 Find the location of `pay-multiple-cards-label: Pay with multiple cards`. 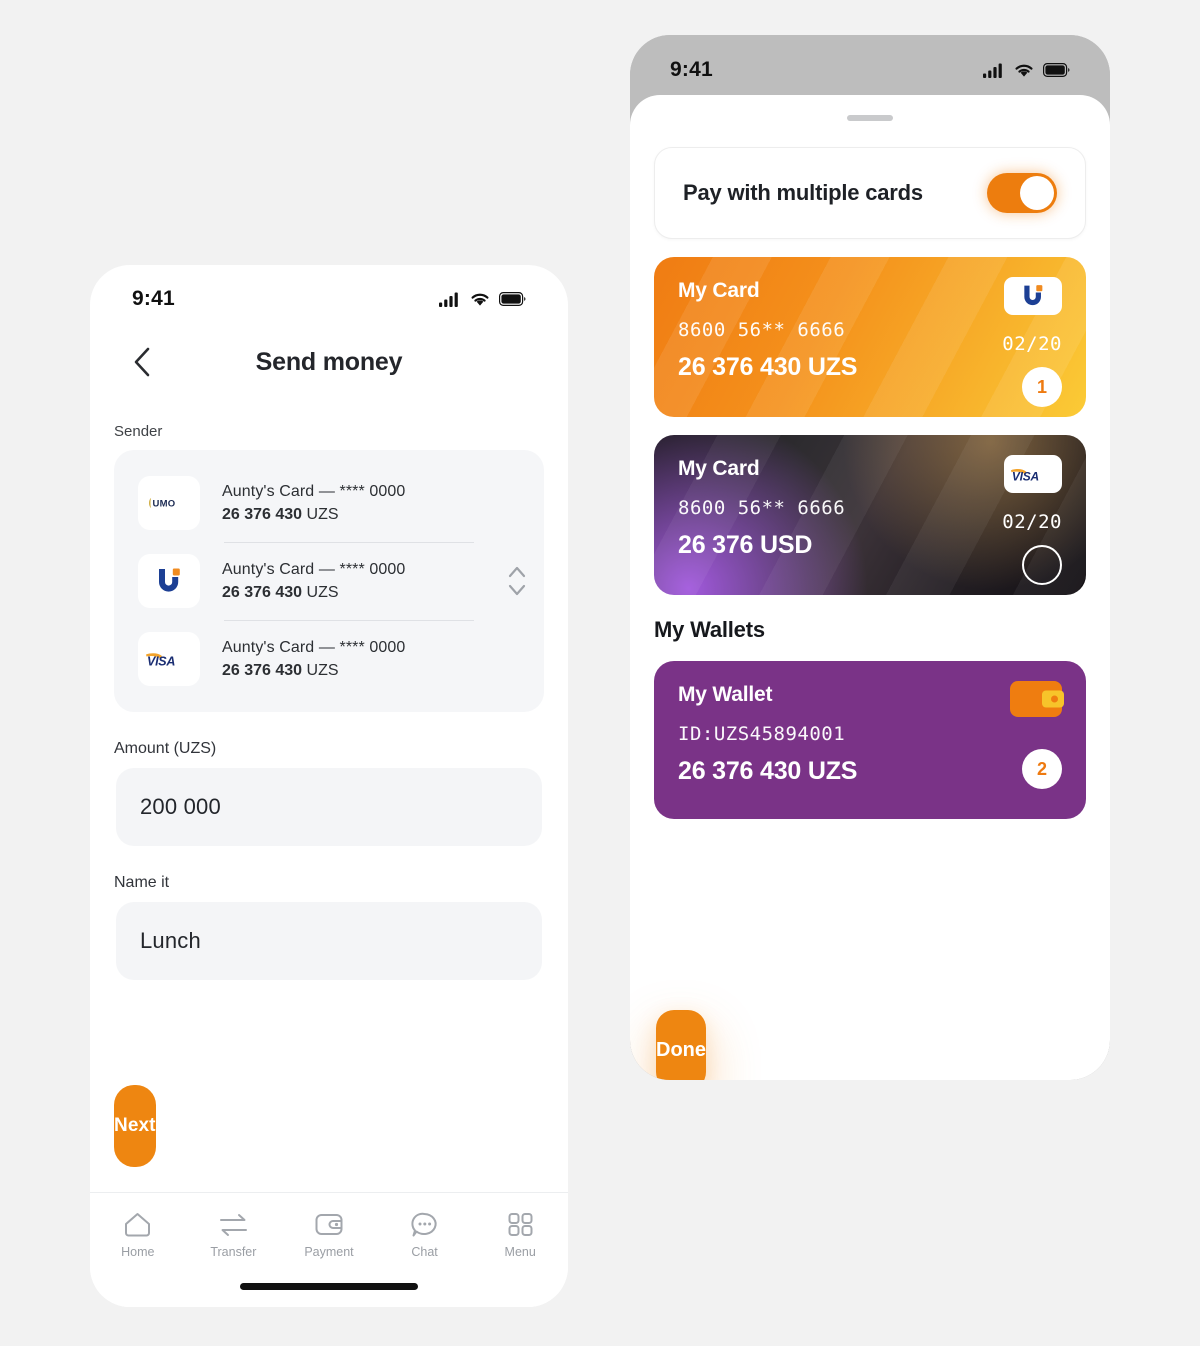

pay-multiple-cards-label: Pay with multiple cards is located at coordinates (803, 192).